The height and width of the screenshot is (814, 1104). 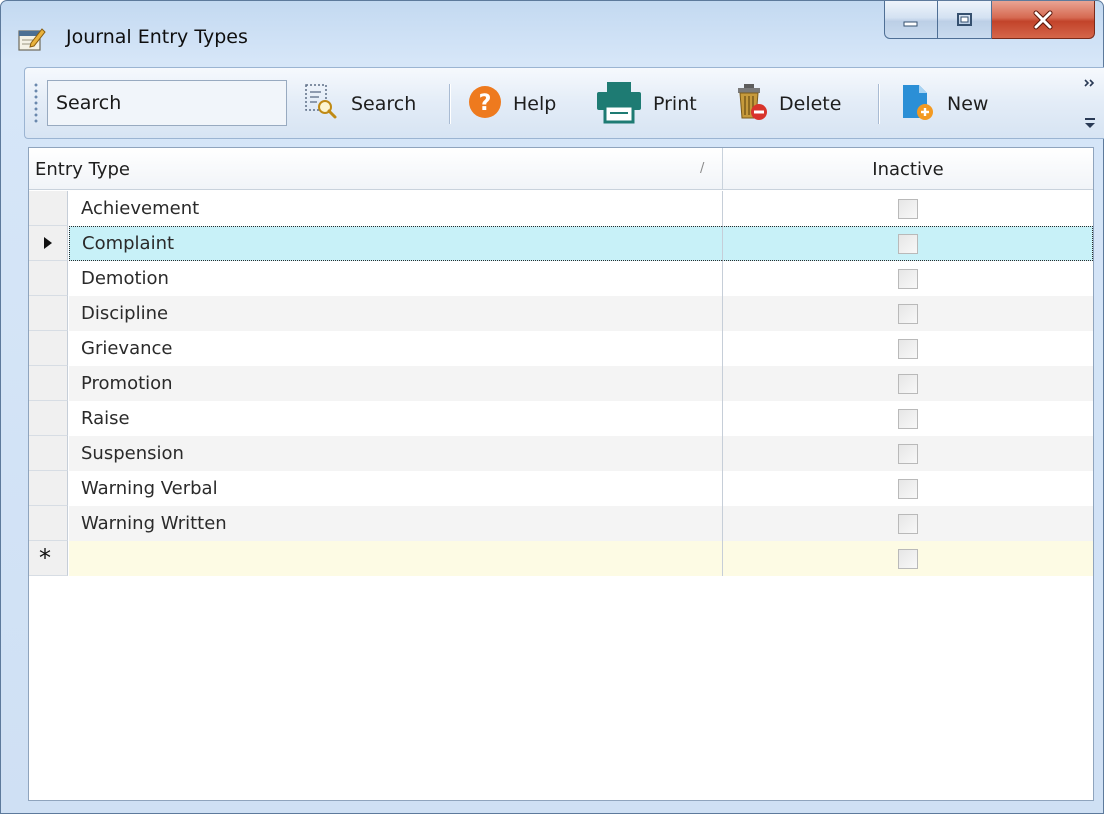 I want to click on close-button, so click(x=1043, y=20).